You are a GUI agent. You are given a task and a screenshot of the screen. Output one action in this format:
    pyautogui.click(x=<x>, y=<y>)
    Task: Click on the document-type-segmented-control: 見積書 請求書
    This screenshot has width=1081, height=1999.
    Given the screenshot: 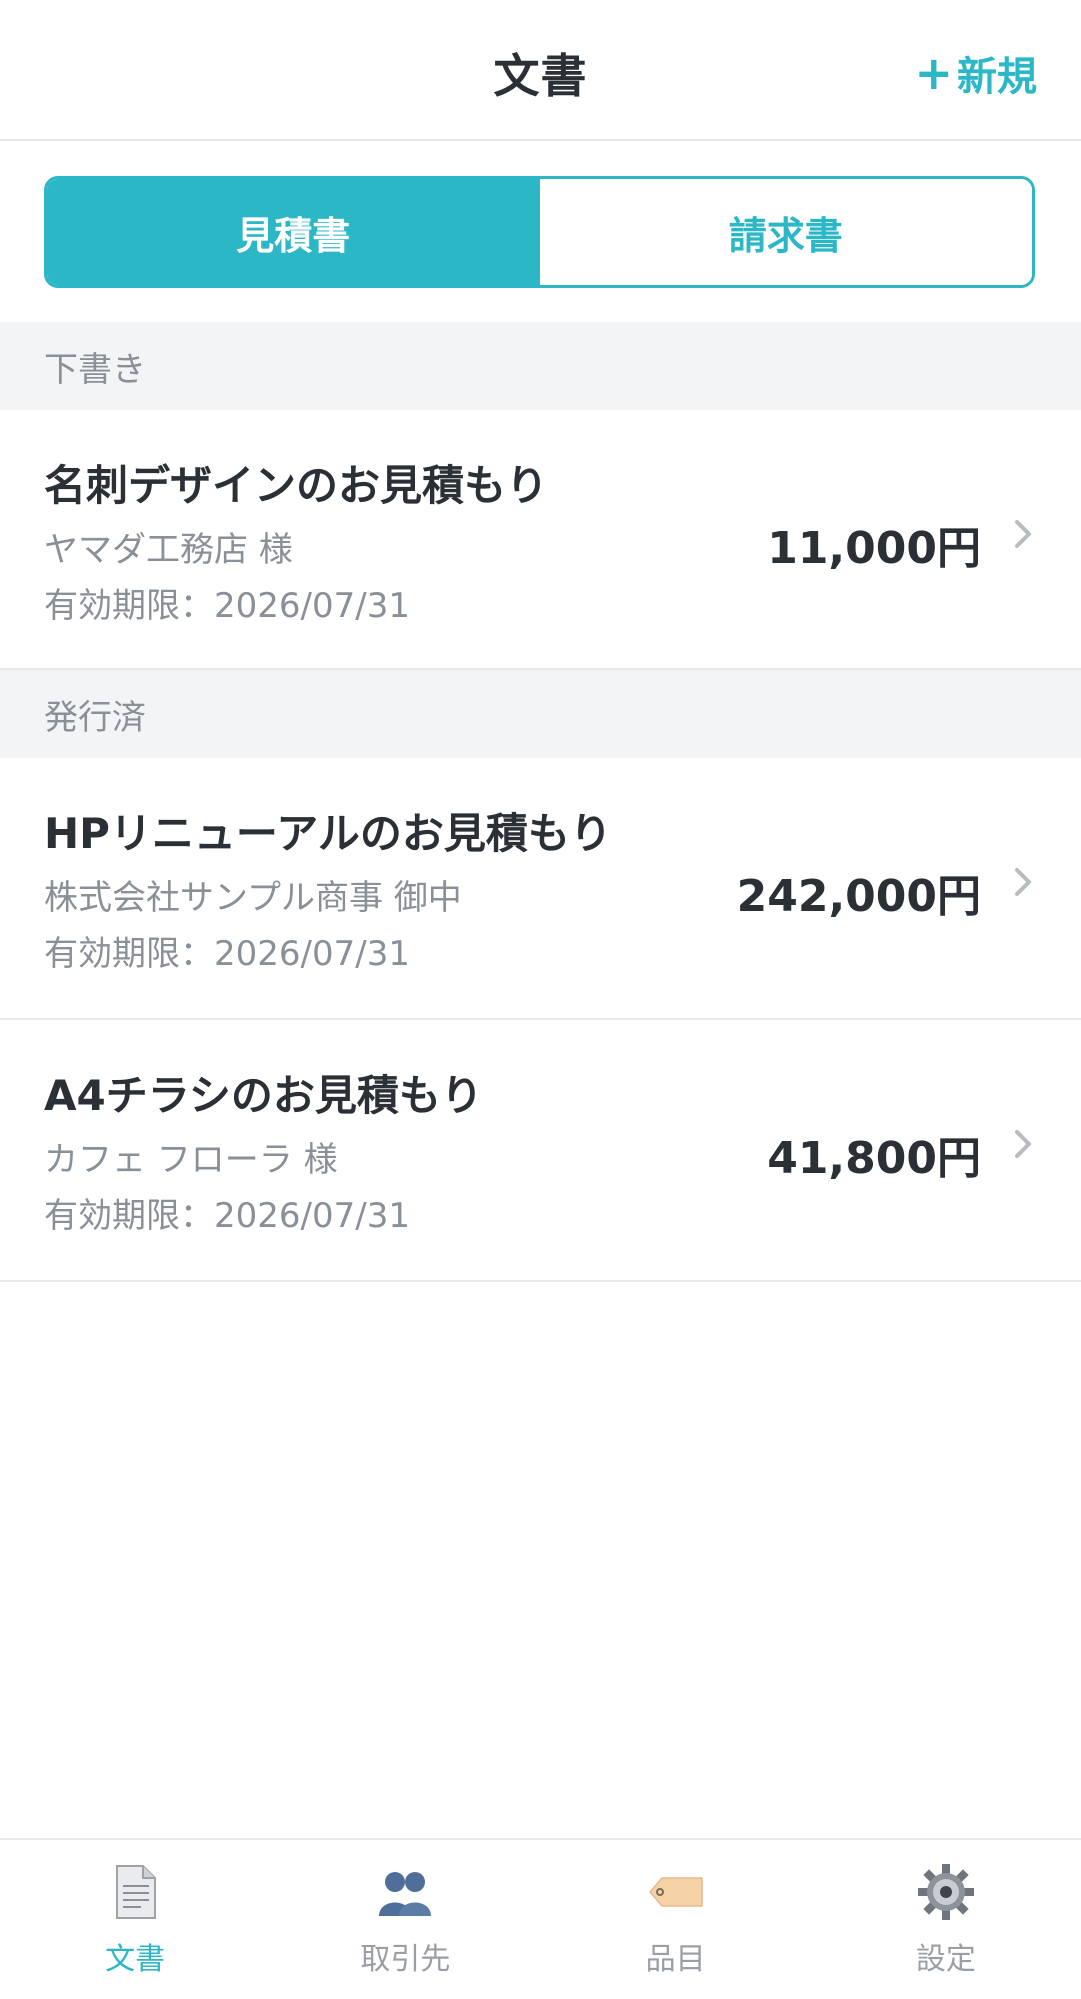 What is the action you would take?
    pyautogui.click(x=539, y=232)
    